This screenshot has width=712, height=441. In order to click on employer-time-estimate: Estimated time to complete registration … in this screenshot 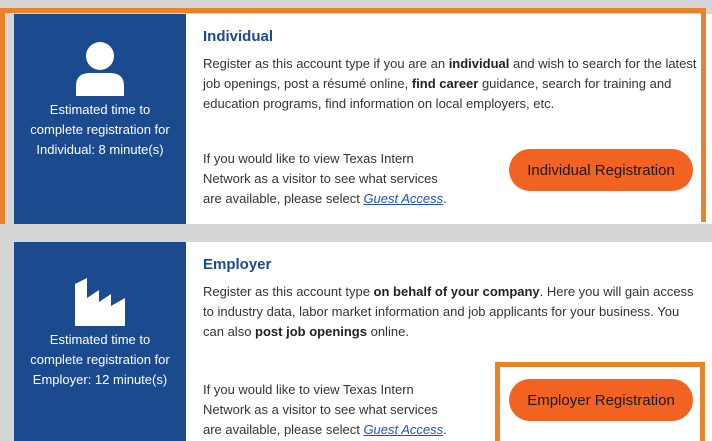, I will do `click(100, 359)`.